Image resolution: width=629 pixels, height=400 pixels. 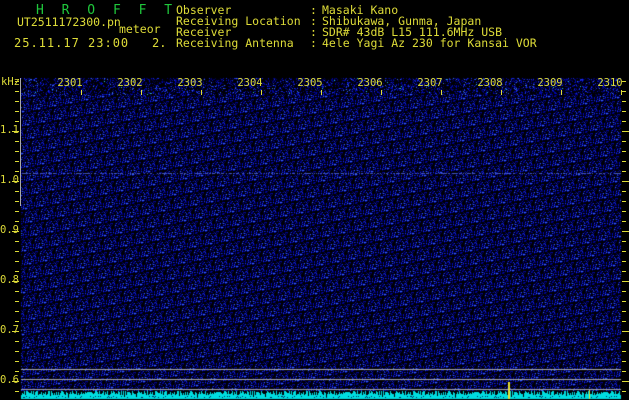 I want to click on y-axis-unit-label: kHz, so click(x=10, y=82).